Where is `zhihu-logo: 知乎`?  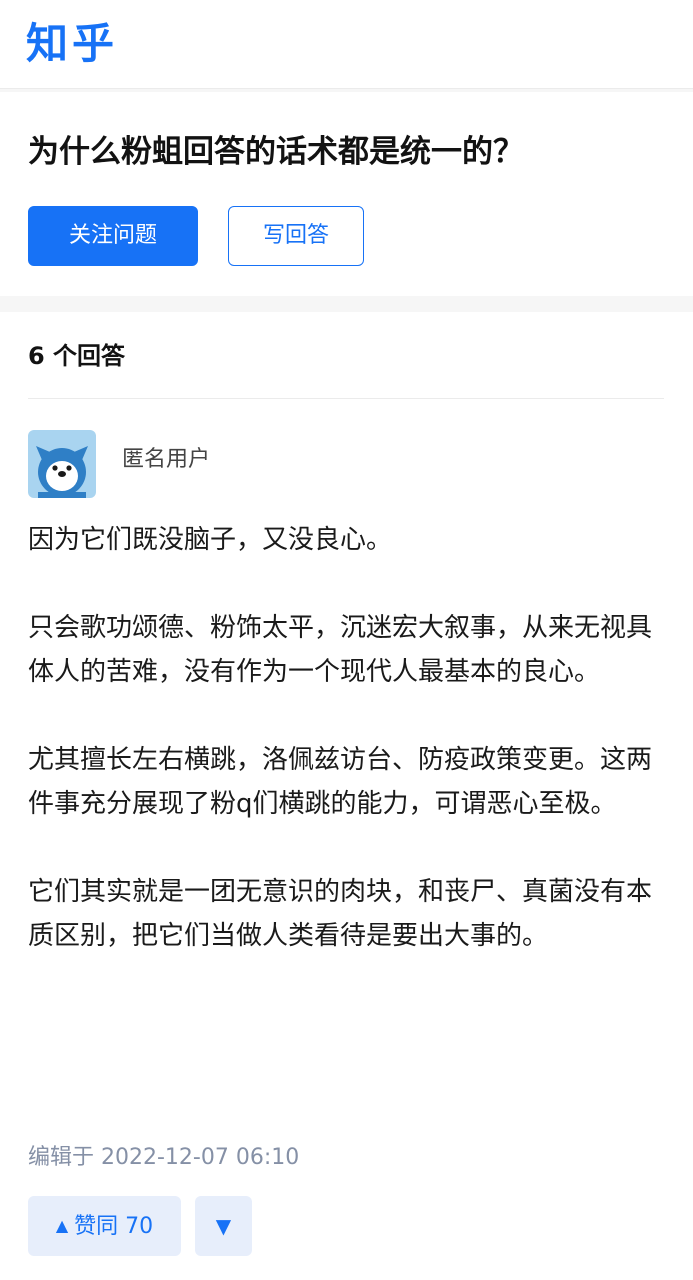 zhihu-logo: 知乎 is located at coordinates (72, 44).